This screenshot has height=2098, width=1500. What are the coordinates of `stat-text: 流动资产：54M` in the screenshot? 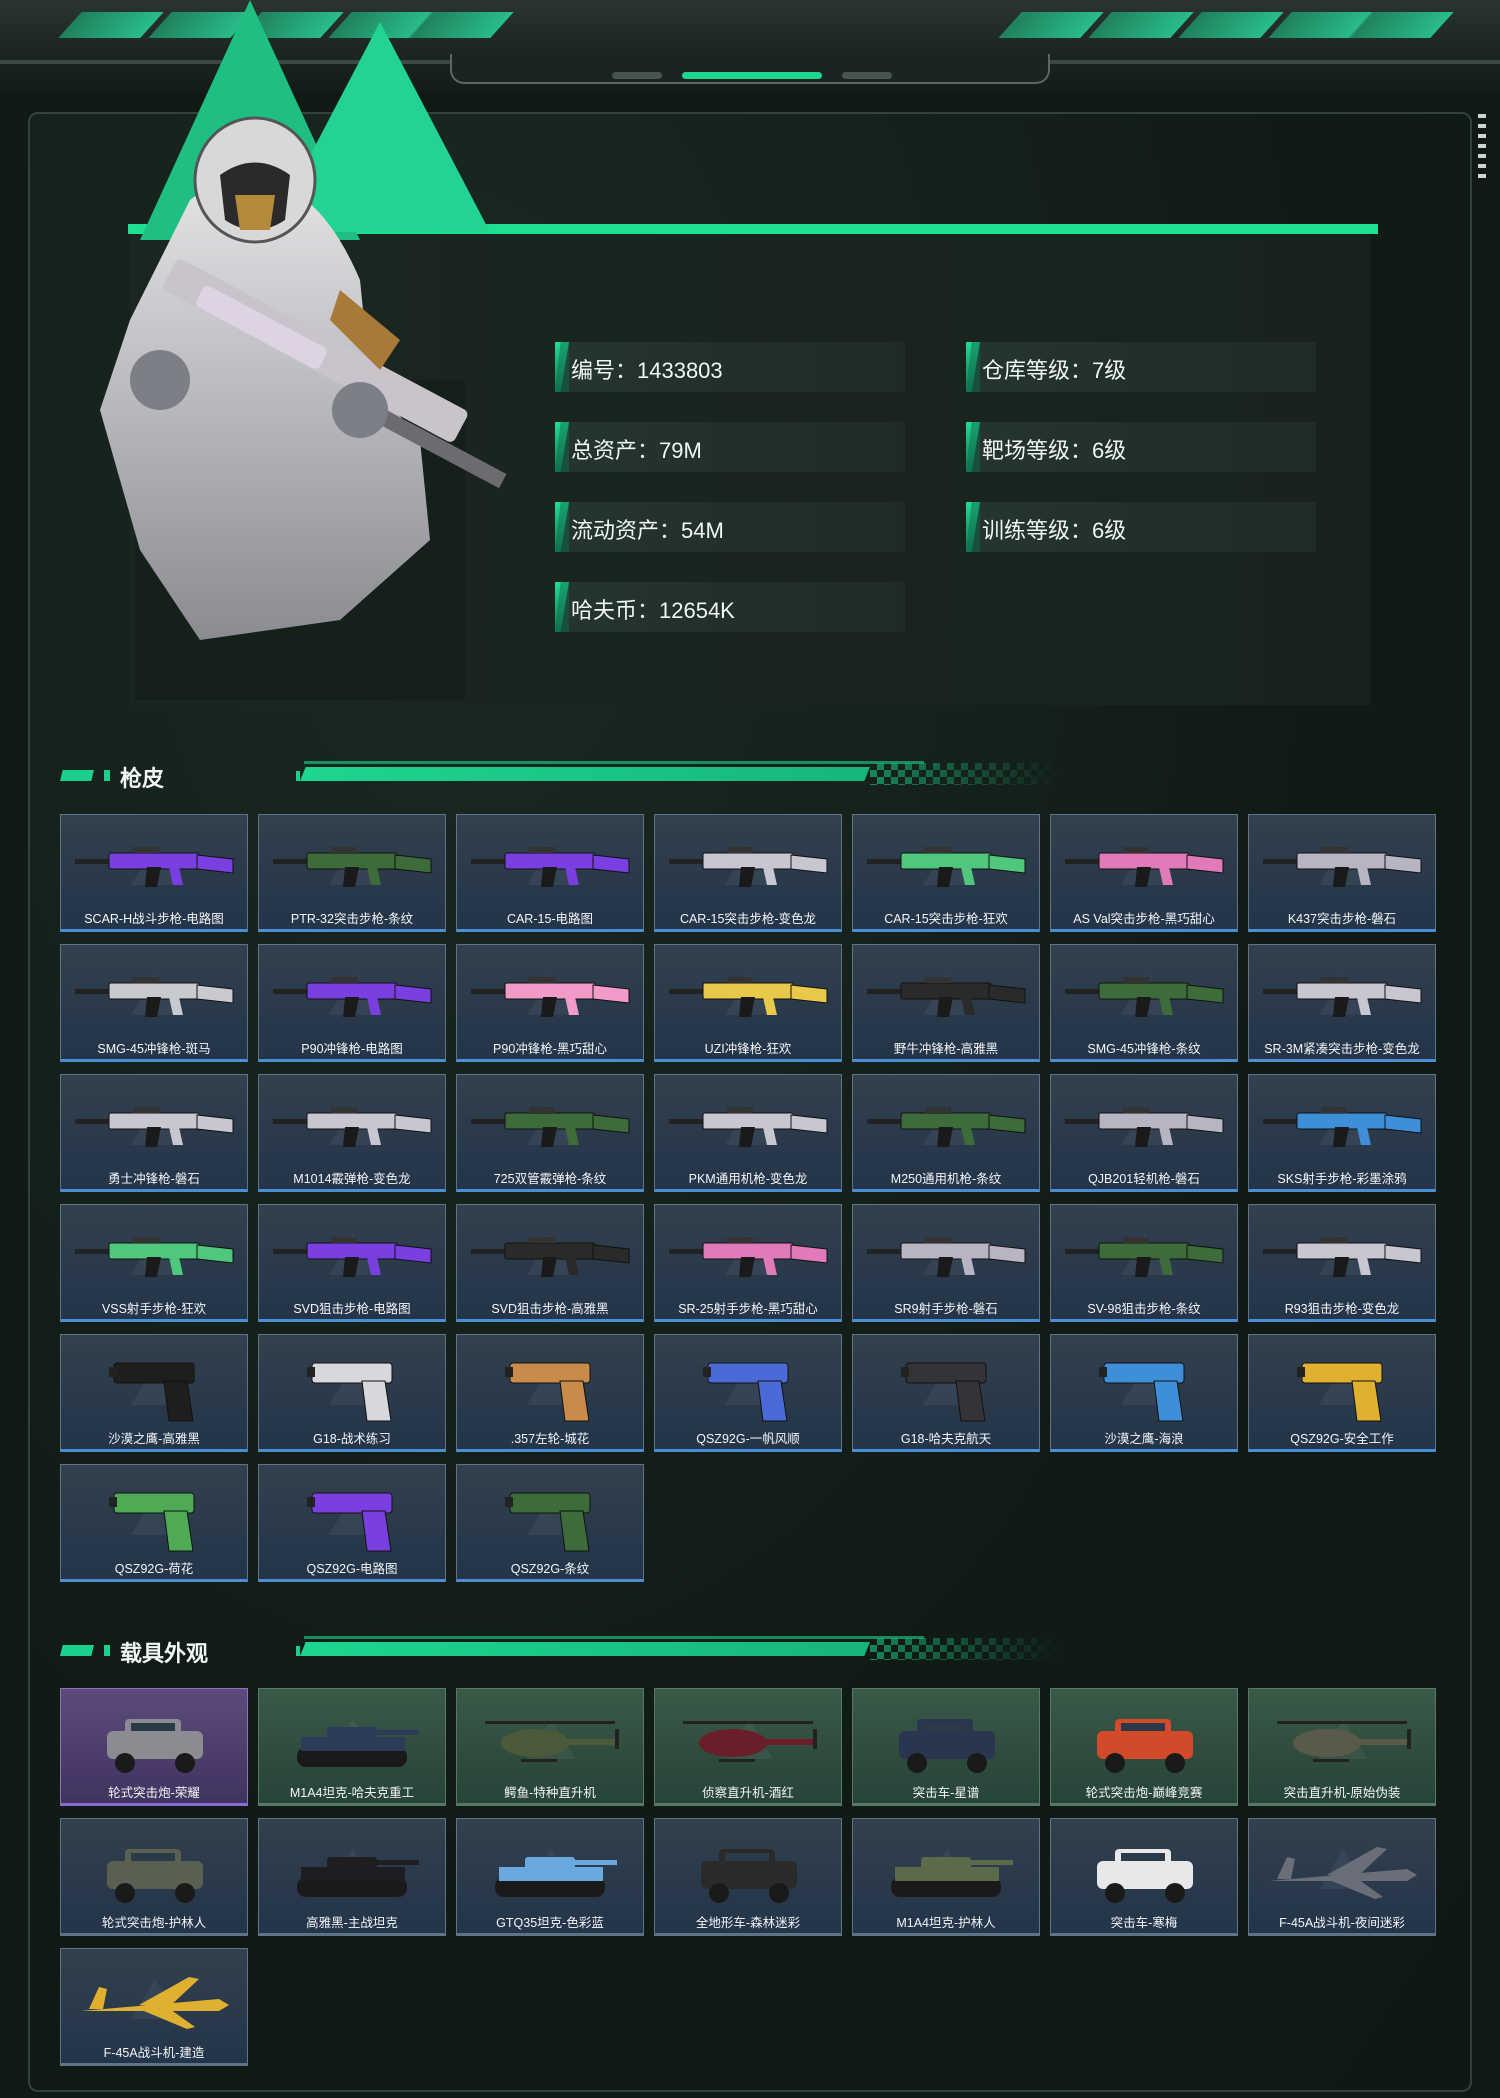 It's located at (647, 530).